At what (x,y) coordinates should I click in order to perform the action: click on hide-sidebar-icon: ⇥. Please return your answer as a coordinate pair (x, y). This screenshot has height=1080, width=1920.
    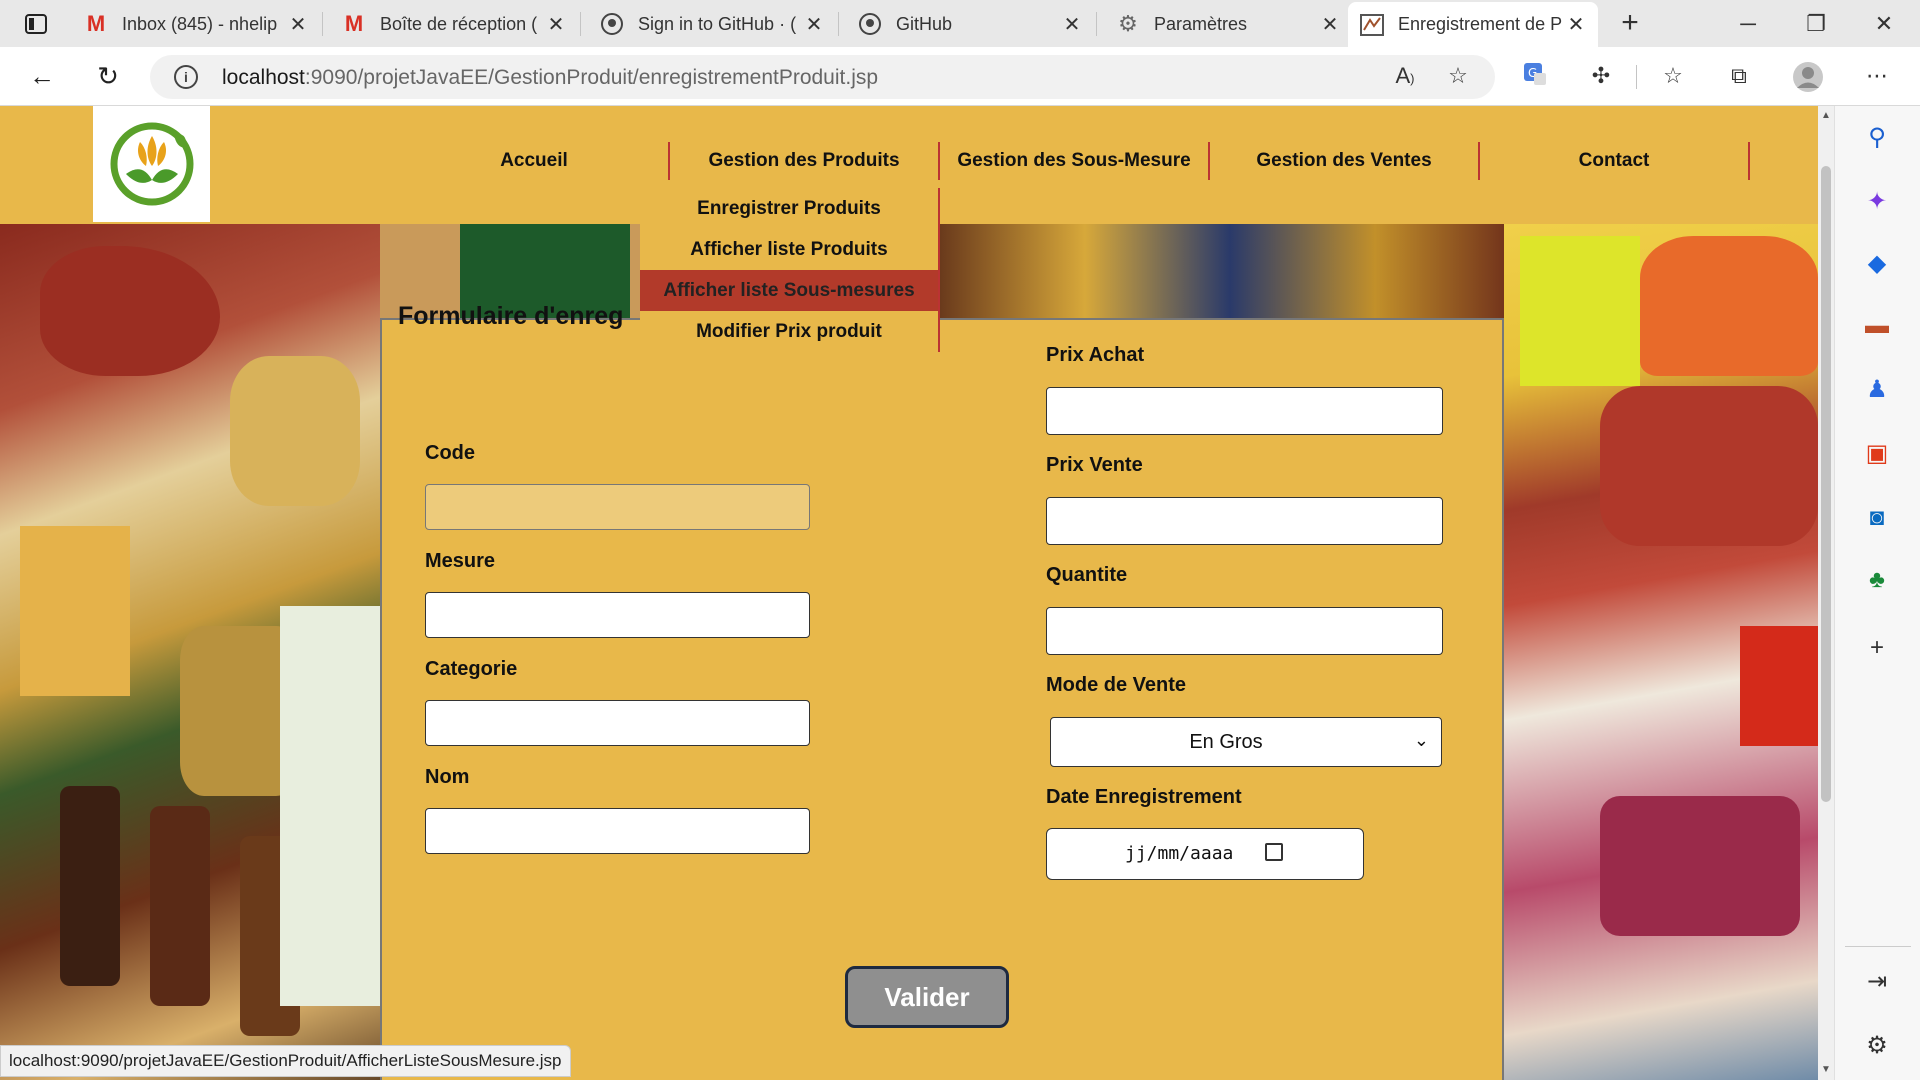
    Looking at the image, I should click on (1877, 982).